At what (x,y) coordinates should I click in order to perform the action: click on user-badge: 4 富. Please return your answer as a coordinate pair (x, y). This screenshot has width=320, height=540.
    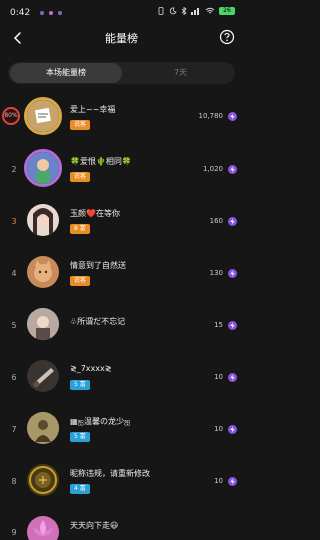
    Looking at the image, I should click on (80, 489).